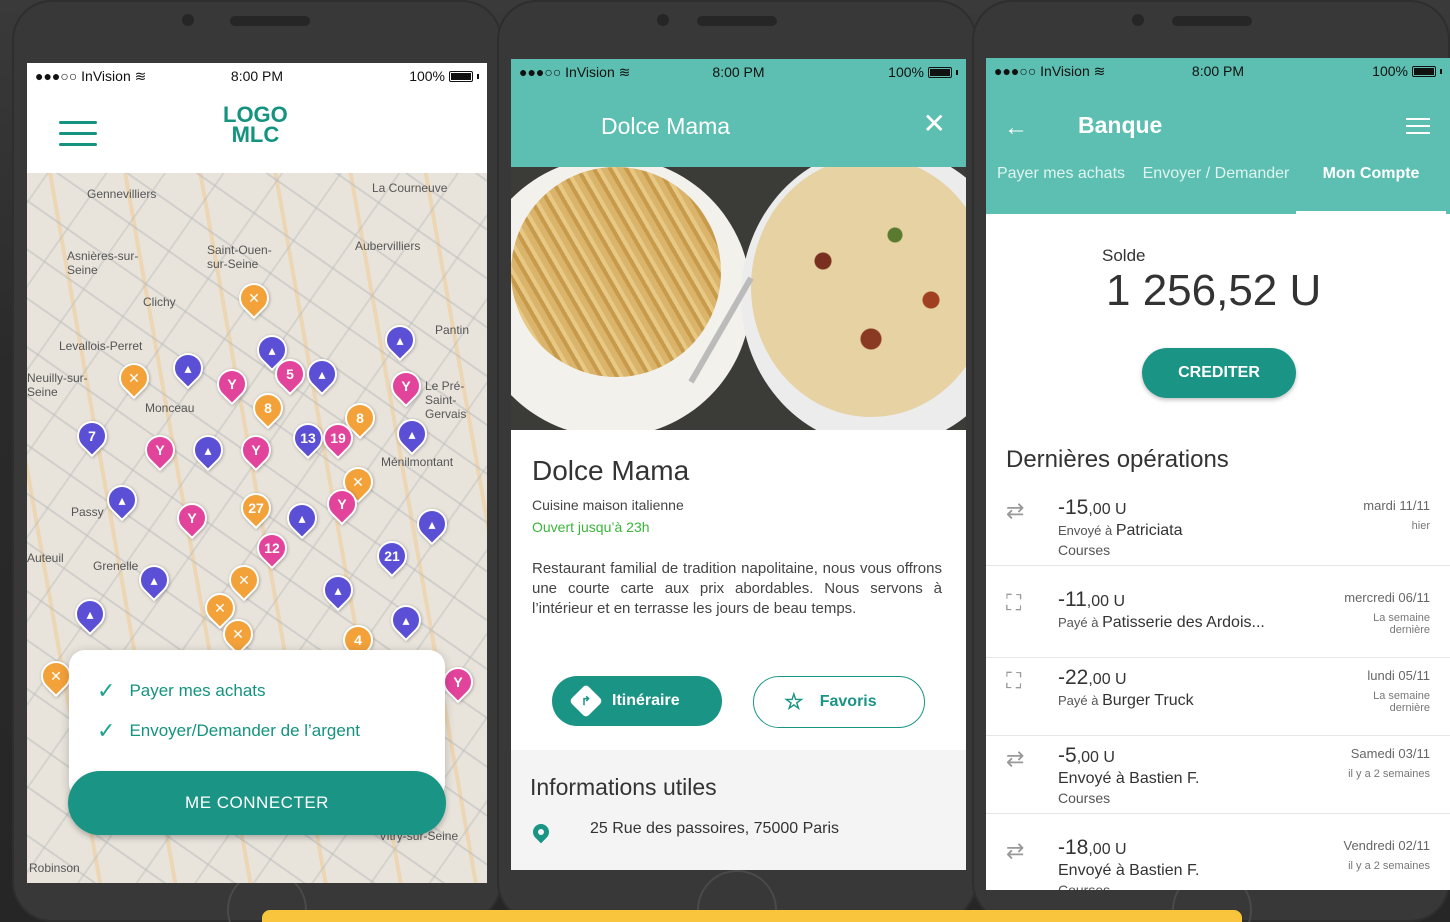  What do you see at coordinates (410, 188) in the screenshot?
I see `map-label: La Courneuve` at bounding box center [410, 188].